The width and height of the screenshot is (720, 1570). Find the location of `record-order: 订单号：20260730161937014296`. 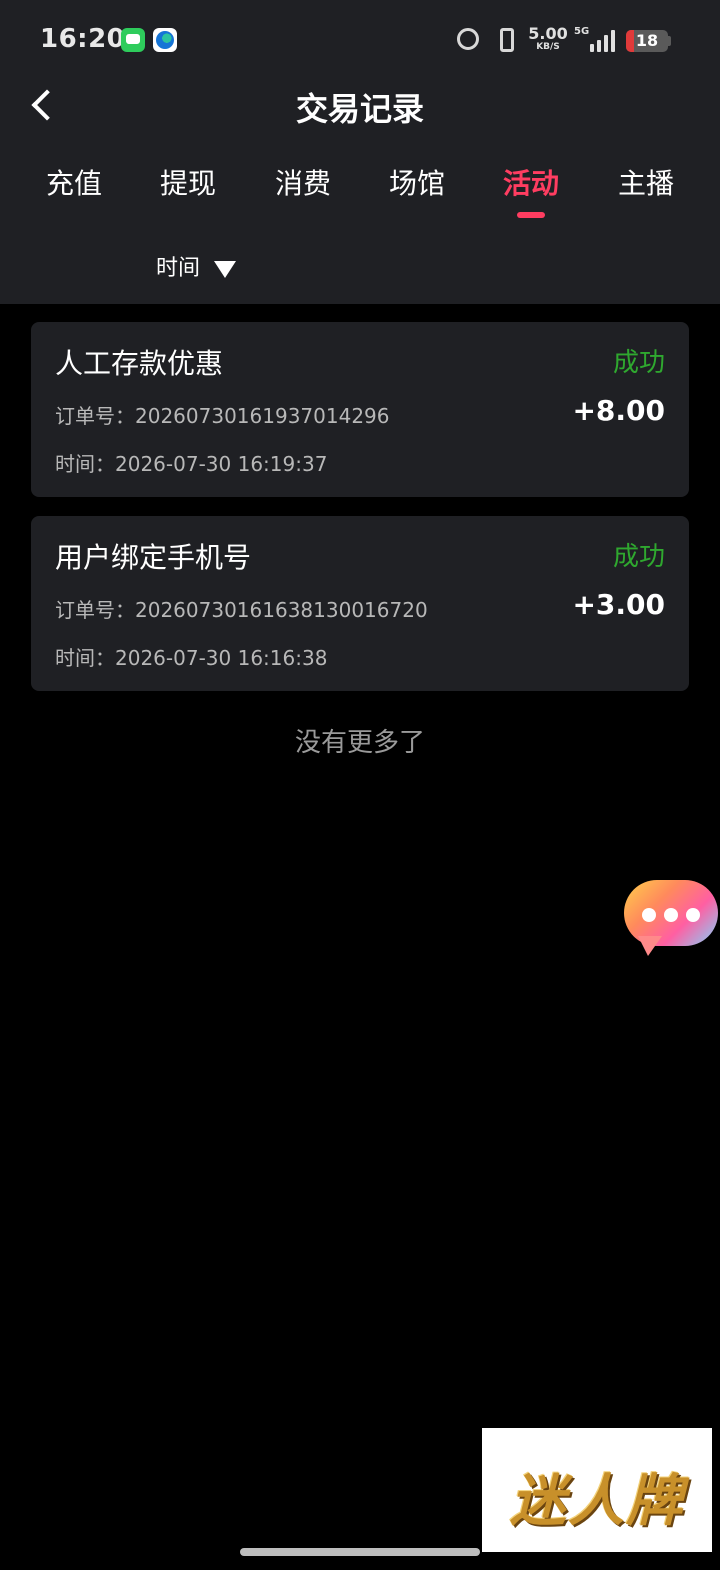

record-order: 订单号：20260730161937014296 is located at coordinates (222, 414).